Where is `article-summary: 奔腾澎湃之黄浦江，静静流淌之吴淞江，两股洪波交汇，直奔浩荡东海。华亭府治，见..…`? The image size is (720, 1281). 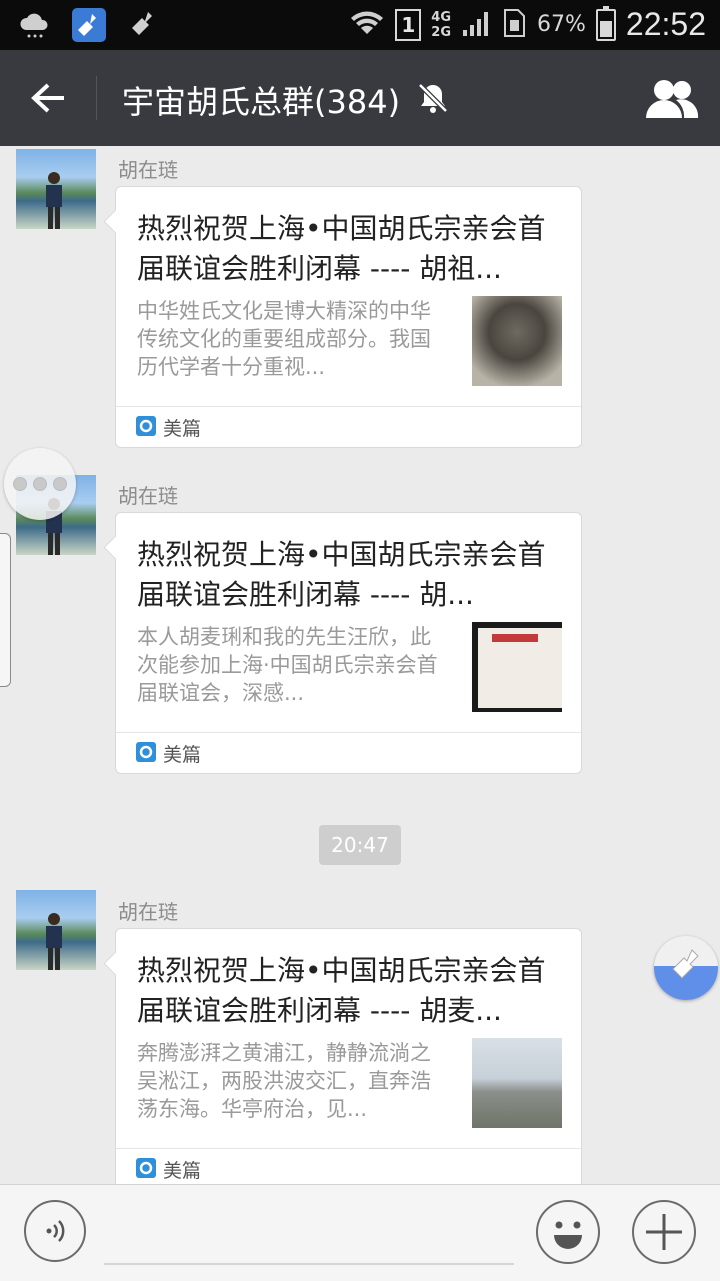 article-summary: 奔腾澎湃之黄浦江，静静流淌之吴淞江，两股洪波交汇，直奔浩荡东海。华亭府治，见..… is located at coordinates (284, 1081).